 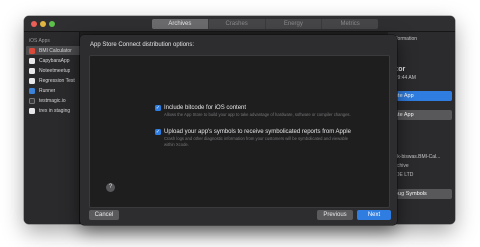 I want to click on sidebar-item-label: Regression Test, so click(x=57, y=80).